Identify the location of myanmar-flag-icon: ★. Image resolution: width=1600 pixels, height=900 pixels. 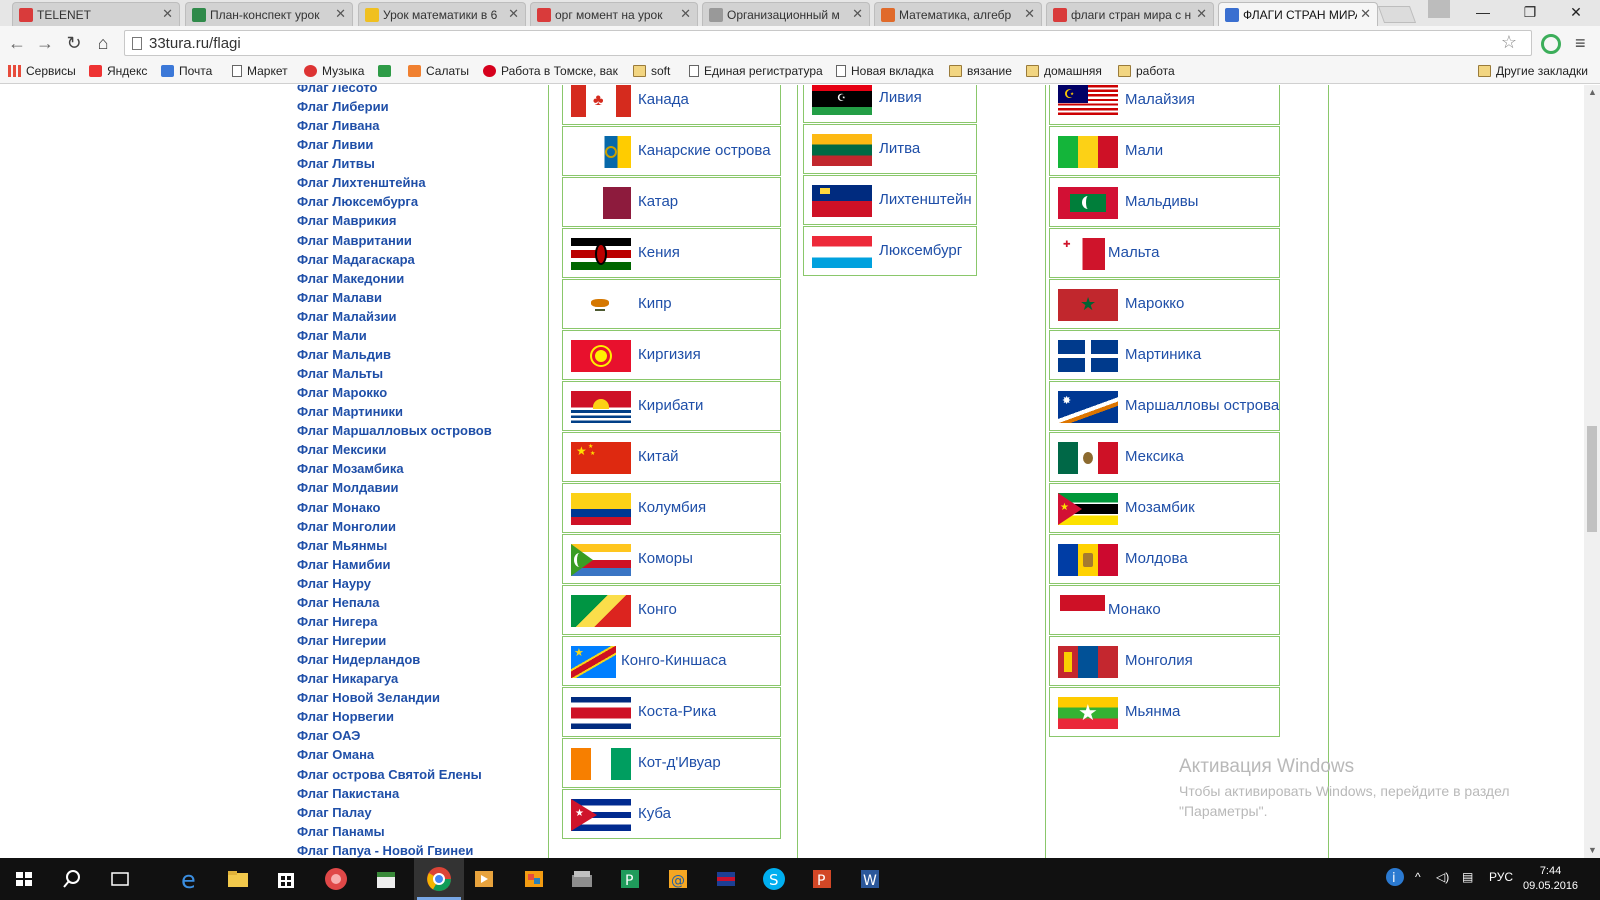
(1088, 713).